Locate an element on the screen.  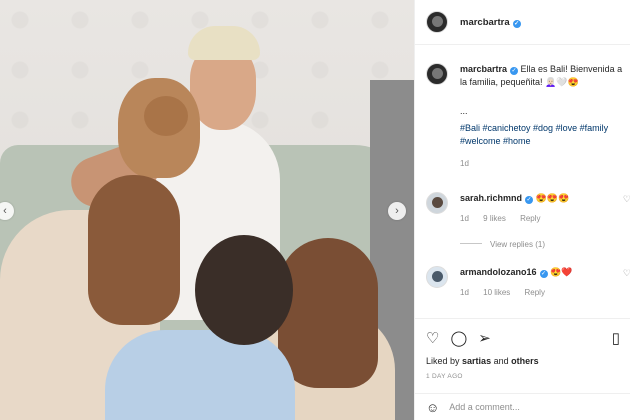
liked-by-user: sartias is located at coordinates (476, 361).